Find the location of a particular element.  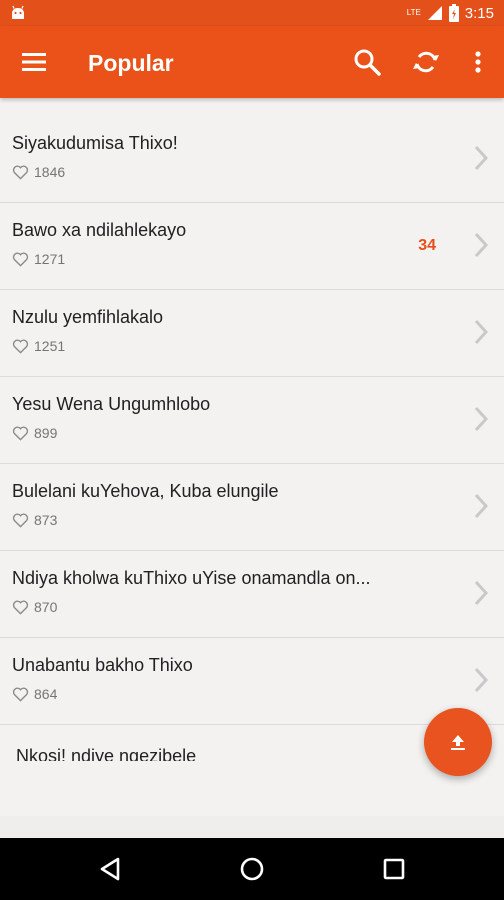

likes-count: 899 is located at coordinates (34, 433).